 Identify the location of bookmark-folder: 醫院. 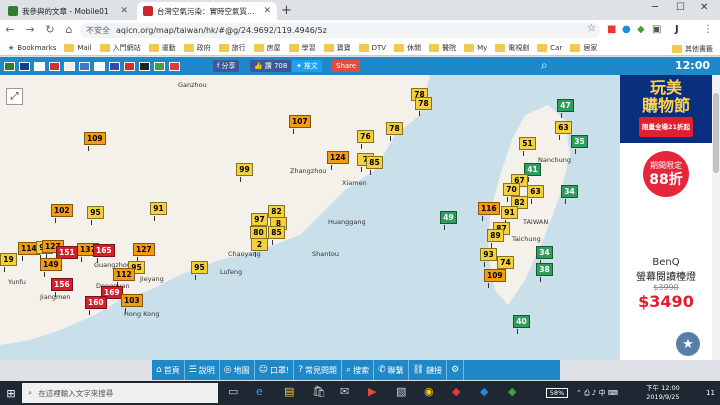
(442, 48).